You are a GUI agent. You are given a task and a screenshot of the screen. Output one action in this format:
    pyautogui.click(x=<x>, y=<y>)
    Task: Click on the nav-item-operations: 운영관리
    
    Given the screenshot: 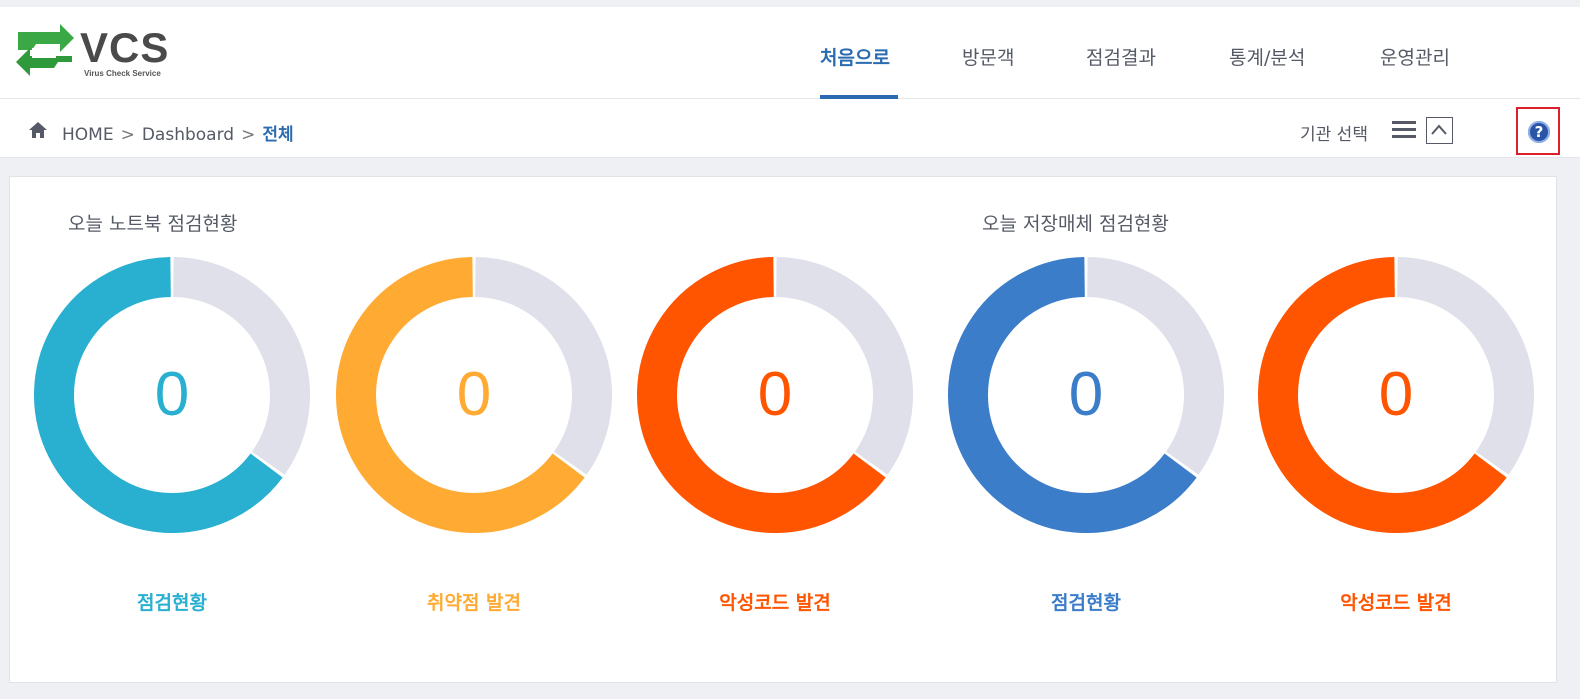 What is the action you would take?
    pyautogui.click(x=1415, y=56)
    